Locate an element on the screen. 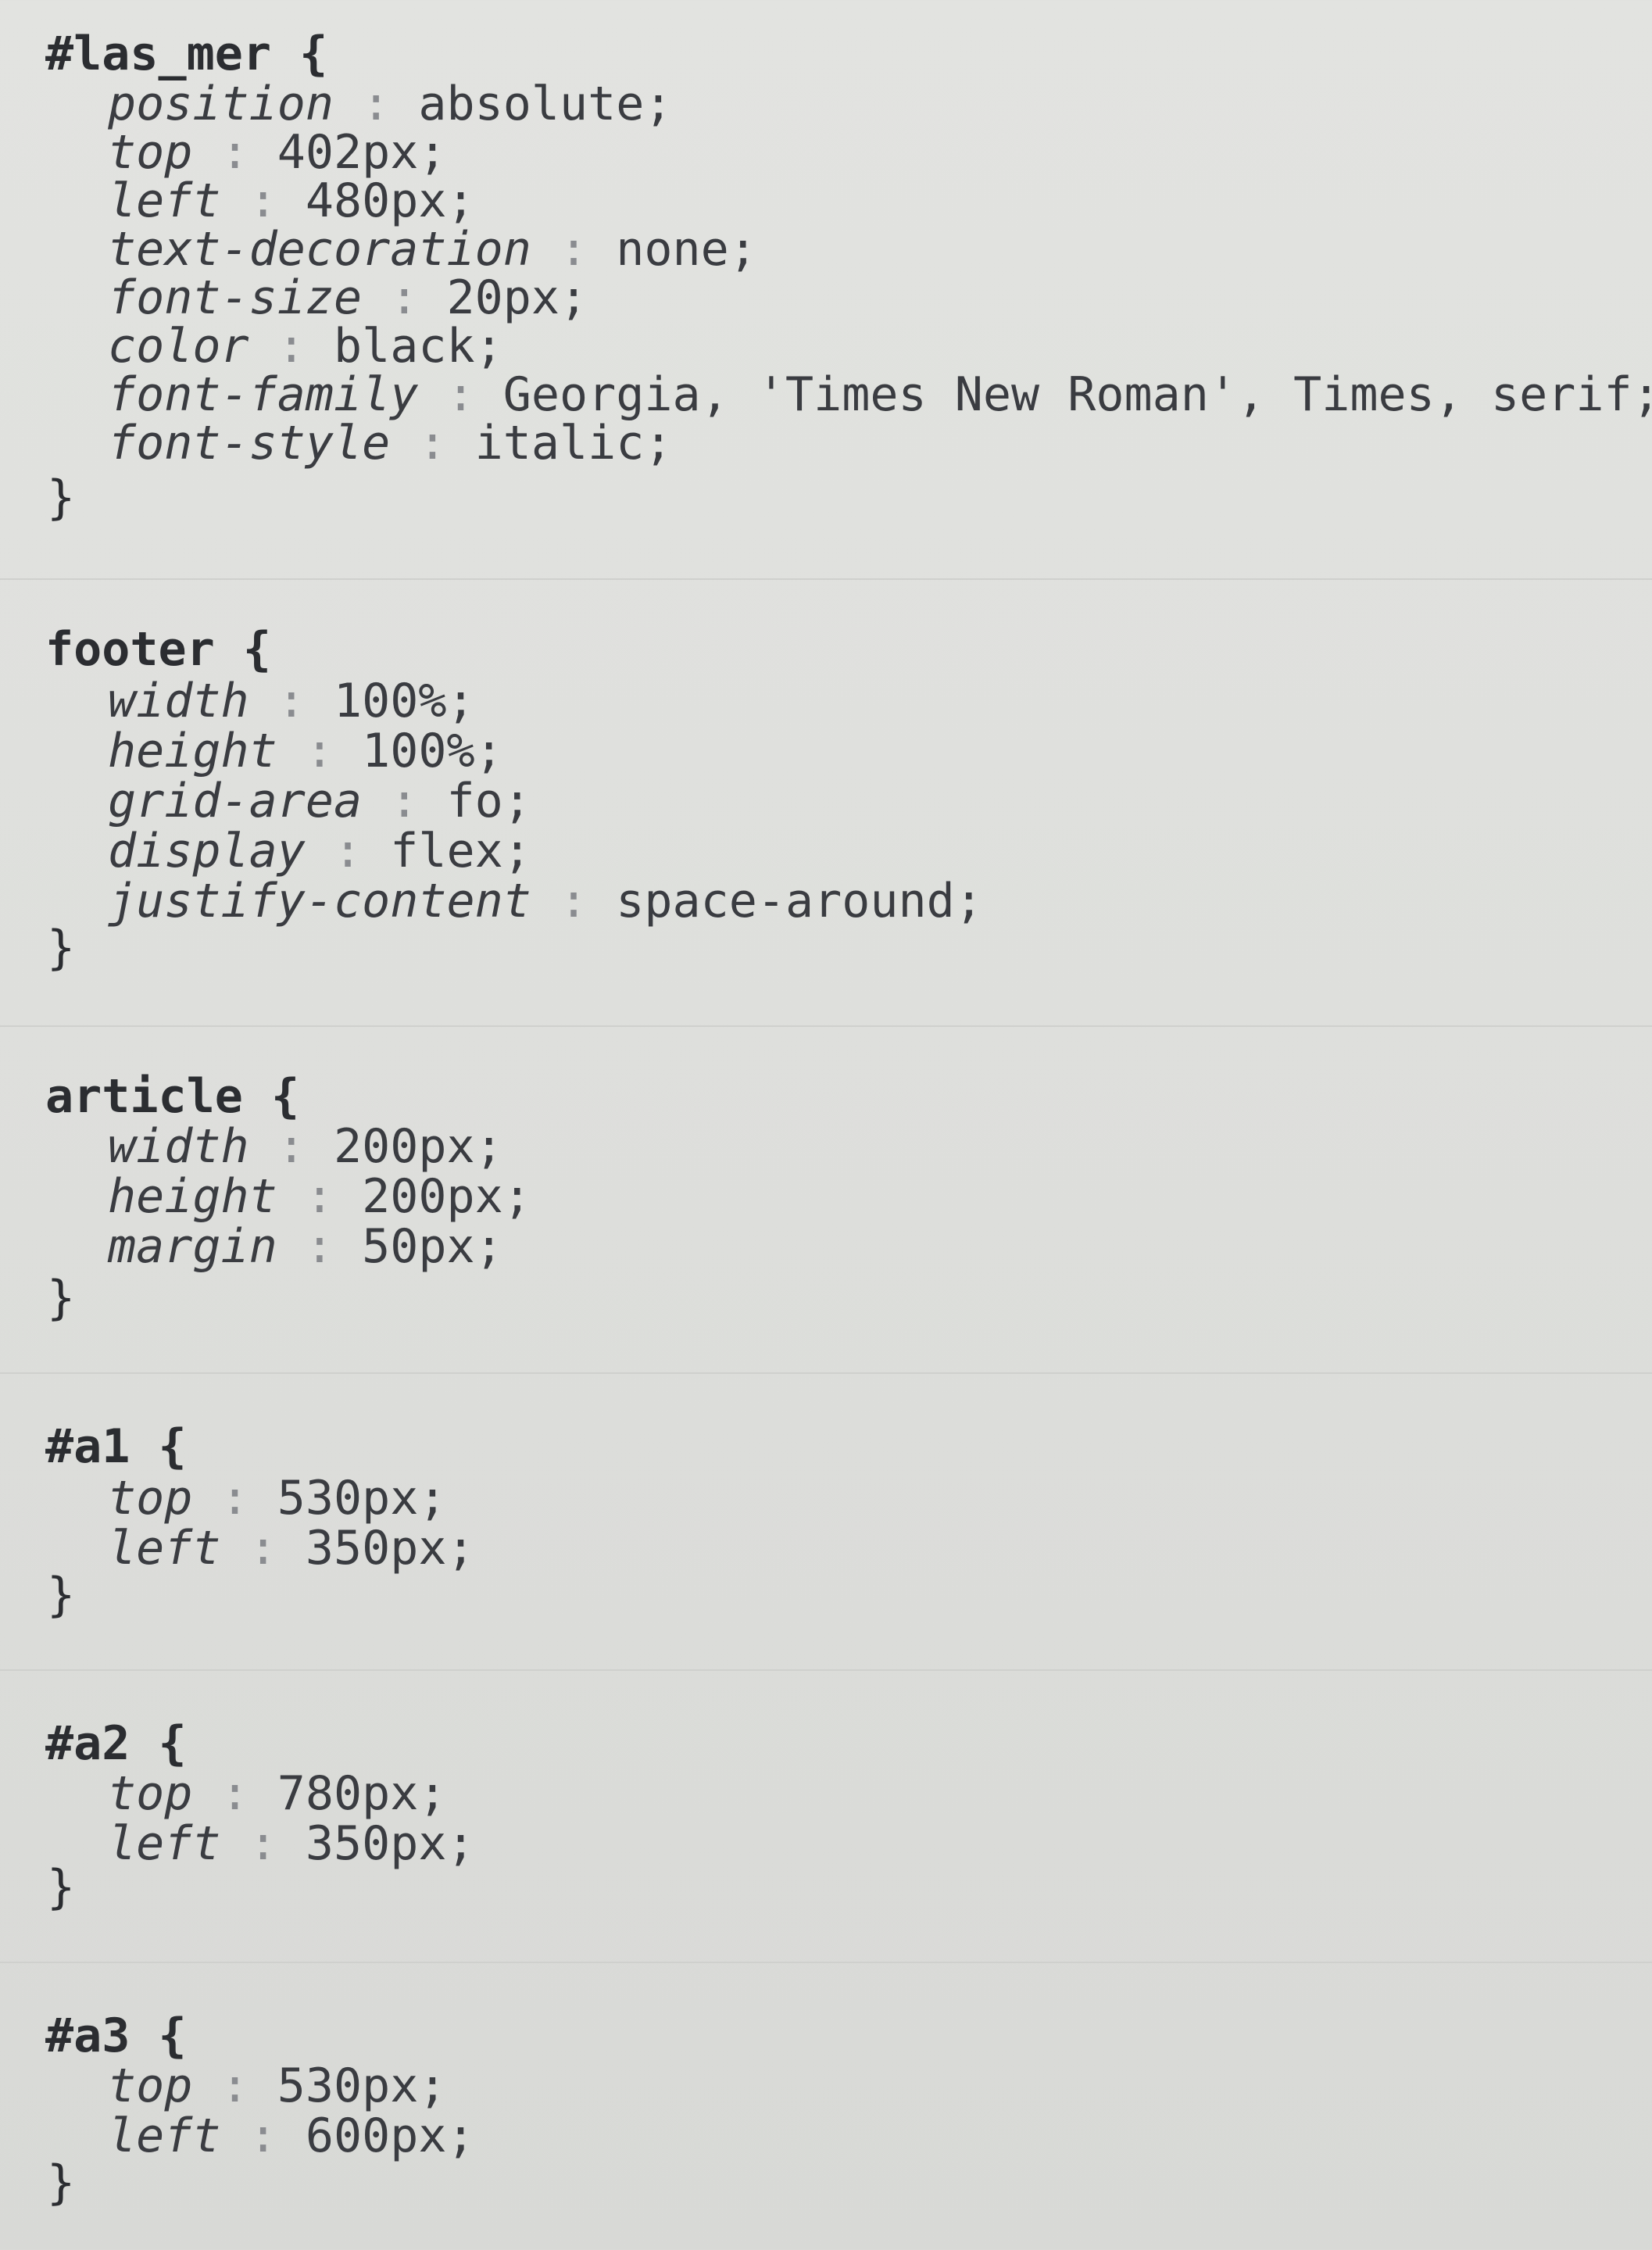 The height and width of the screenshot is (2250, 1652). css-property: position is located at coordinates (221, 104).